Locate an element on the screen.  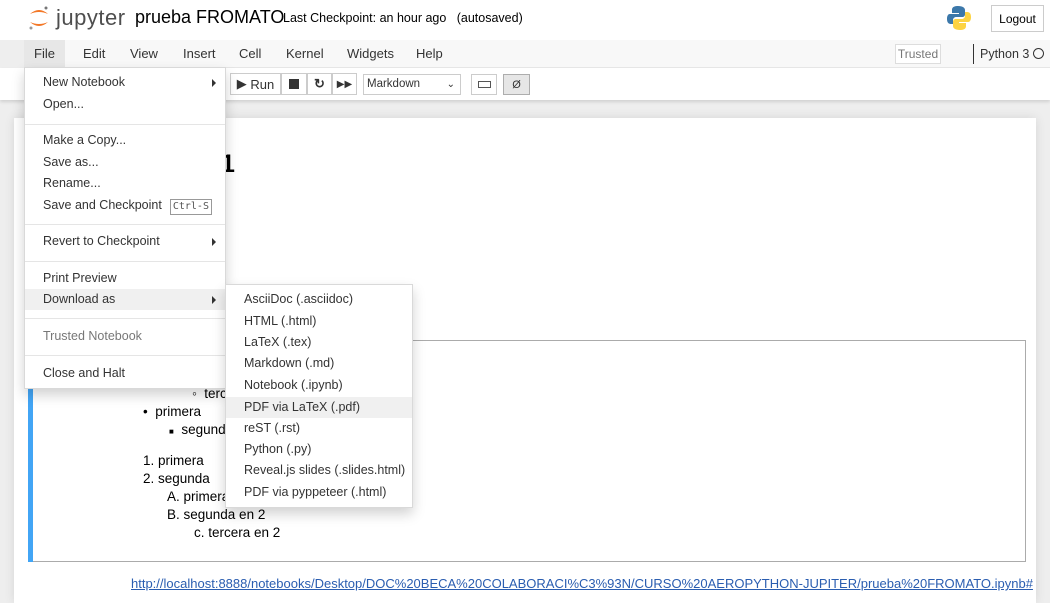
menu-item-print-preview: Print Preview is located at coordinates (125, 278).